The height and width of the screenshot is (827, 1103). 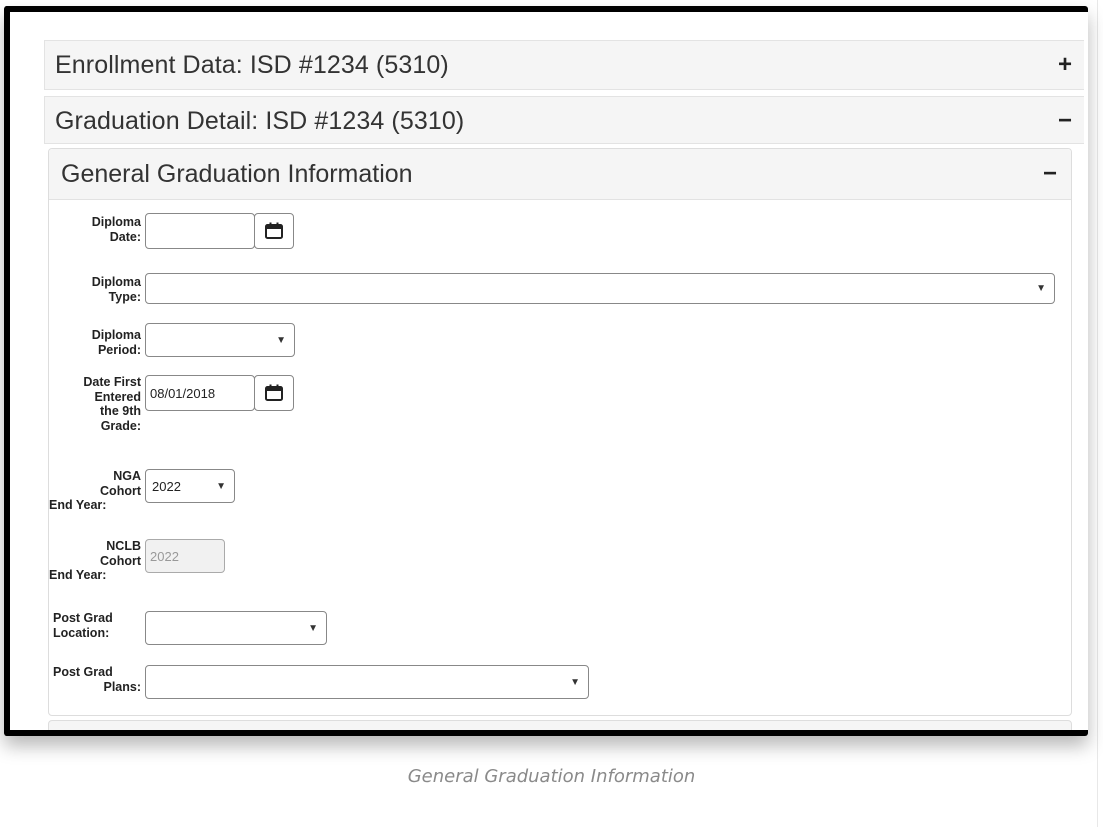 I want to click on expand-icon: +, so click(x=1065, y=65).